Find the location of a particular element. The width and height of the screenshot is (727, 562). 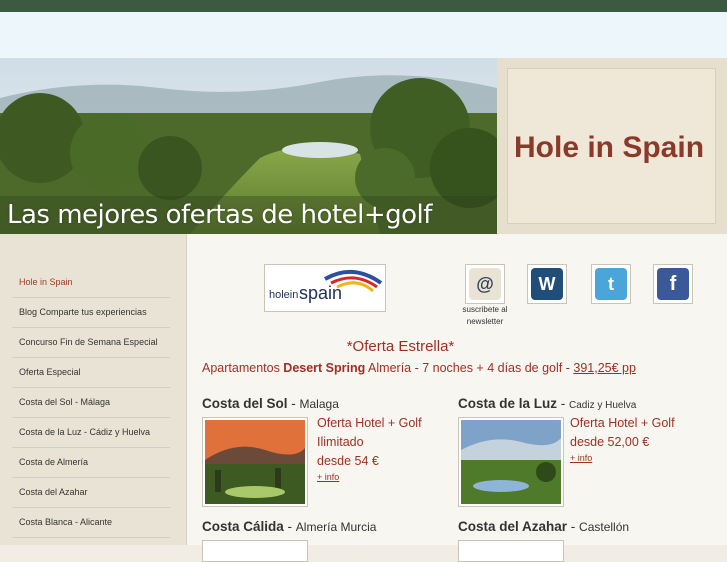

sidebar-item-costa-blanca: Costa Blanca - Alicante is located at coordinates (91, 523).